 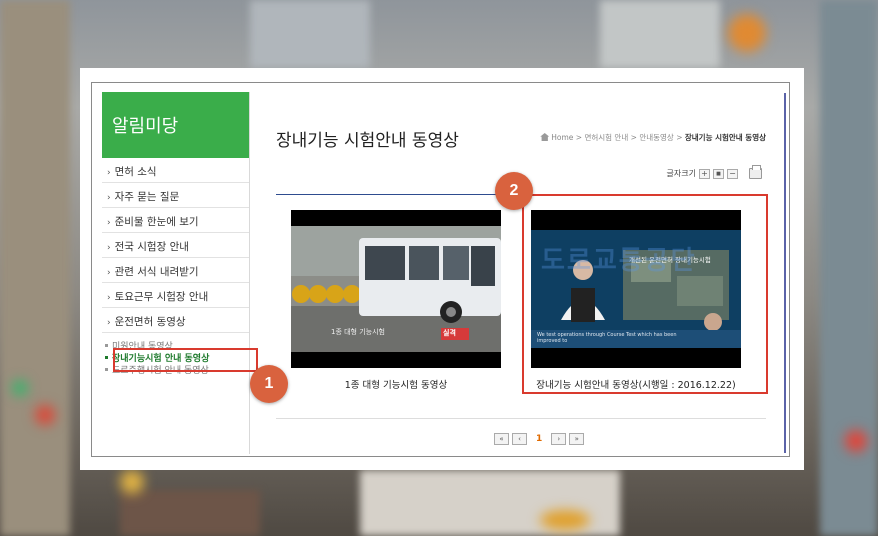 What do you see at coordinates (396, 384) in the screenshot?
I see `video-caption-1: 1종 대형 기능시험 동영상` at bounding box center [396, 384].